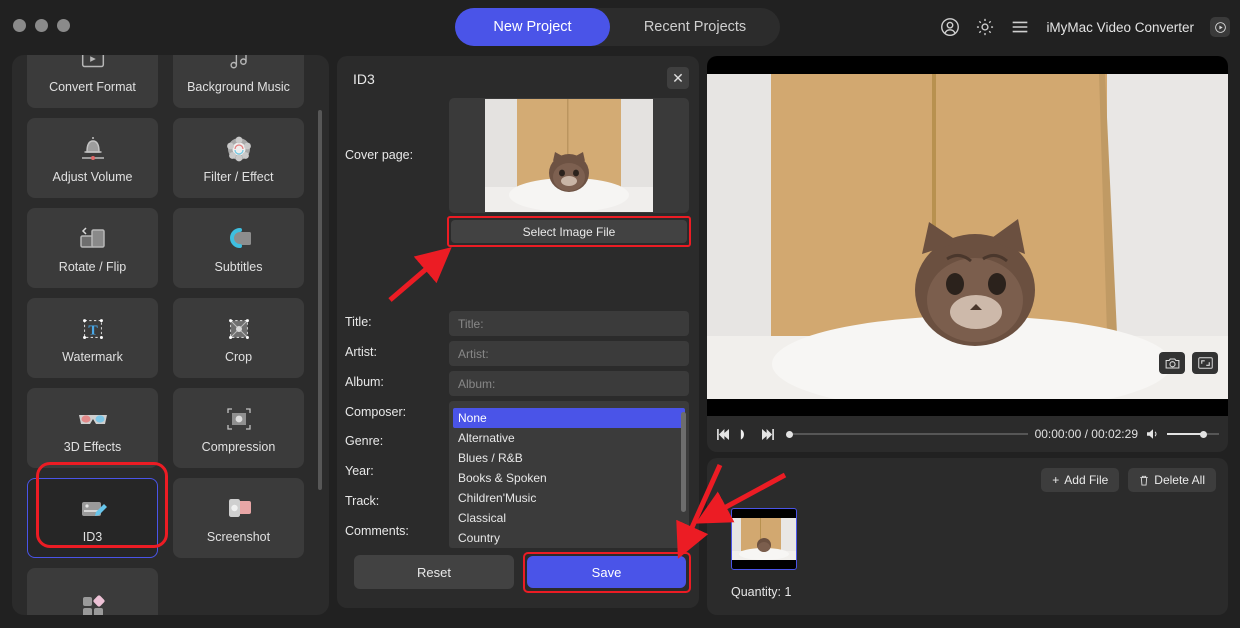  What do you see at coordinates (239, 149) in the screenshot?
I see `filter-effect-icon` at bounding box center [239, 149].